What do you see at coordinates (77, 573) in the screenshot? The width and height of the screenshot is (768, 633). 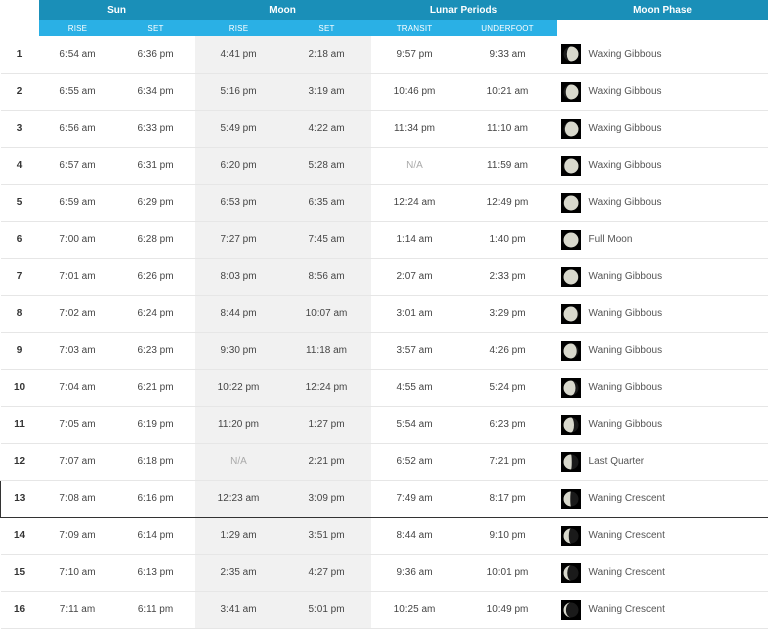 I see `sunrise-cell: 7:10 am` at bounding box center [77, 573].